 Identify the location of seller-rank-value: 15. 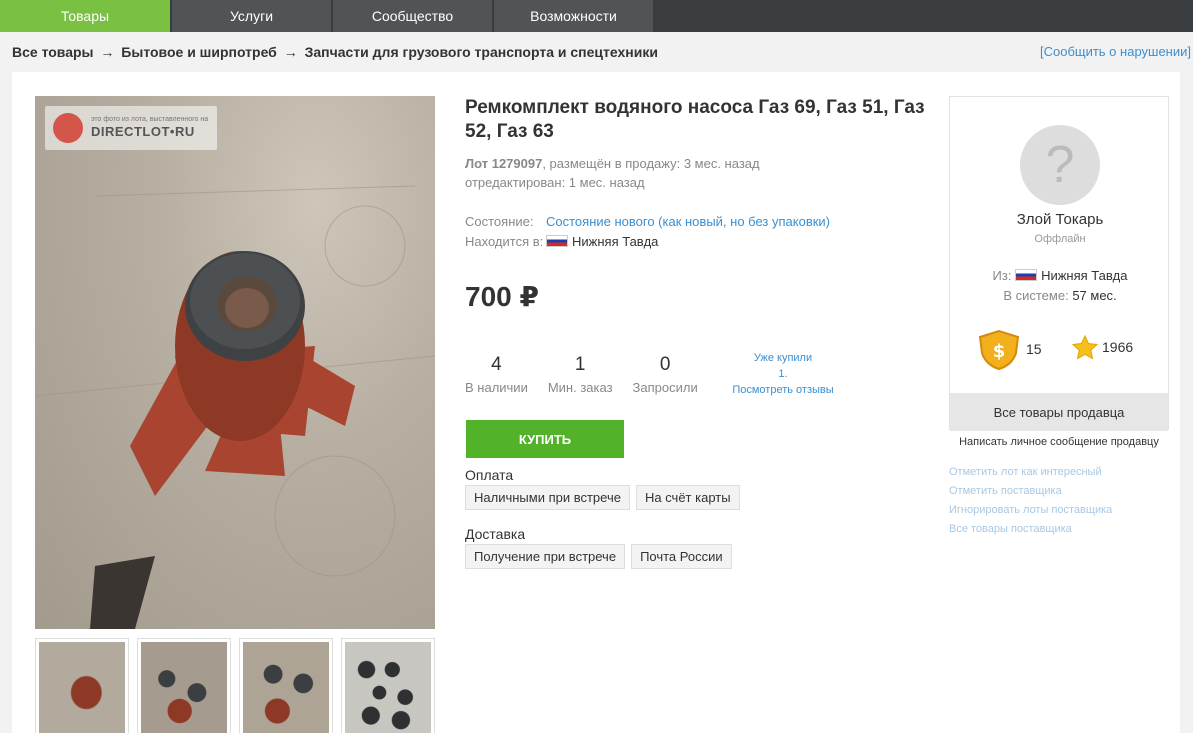
(1034, 349).